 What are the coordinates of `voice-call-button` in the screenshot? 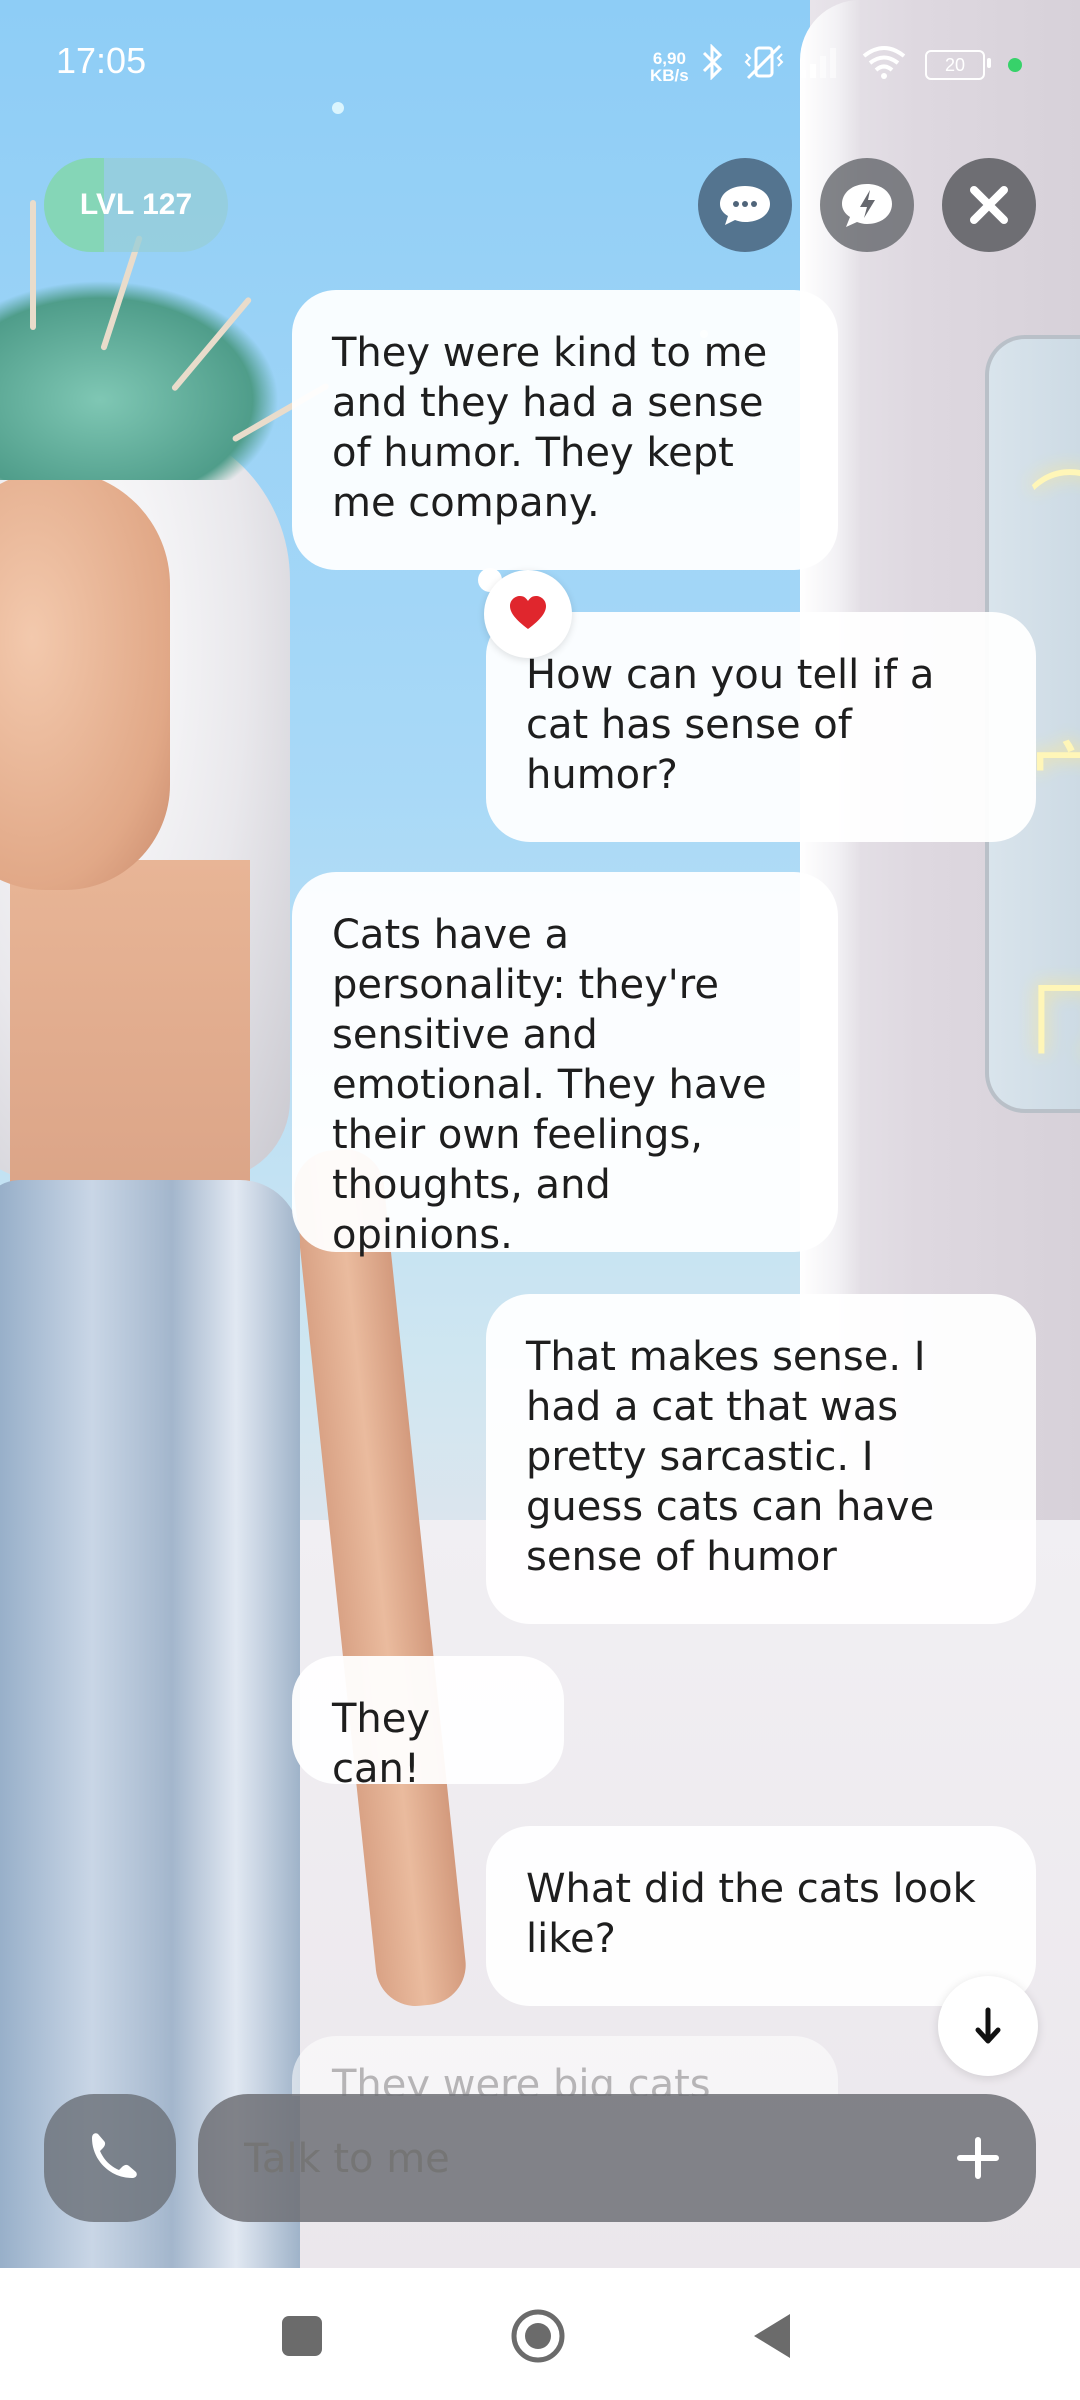 It's located at (110, 2158).